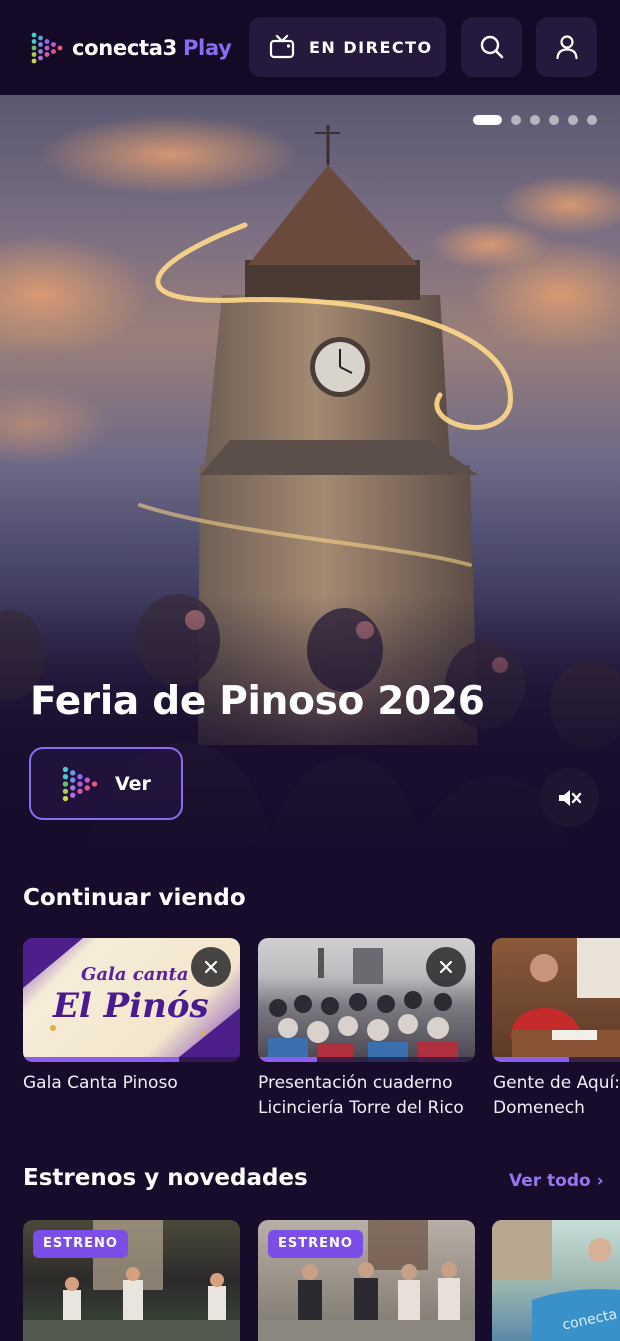  I want to click on carousel-indicators, so click(535, 120).